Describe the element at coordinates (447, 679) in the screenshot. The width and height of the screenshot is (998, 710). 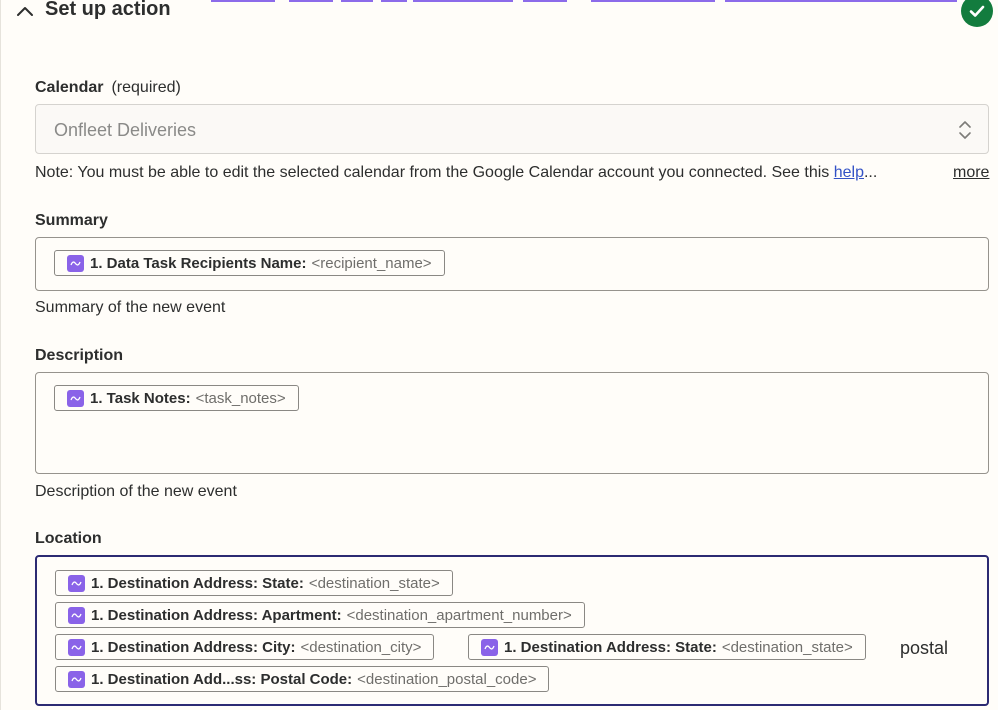
I see `pill-token: <destination_postal_code>` at that location.